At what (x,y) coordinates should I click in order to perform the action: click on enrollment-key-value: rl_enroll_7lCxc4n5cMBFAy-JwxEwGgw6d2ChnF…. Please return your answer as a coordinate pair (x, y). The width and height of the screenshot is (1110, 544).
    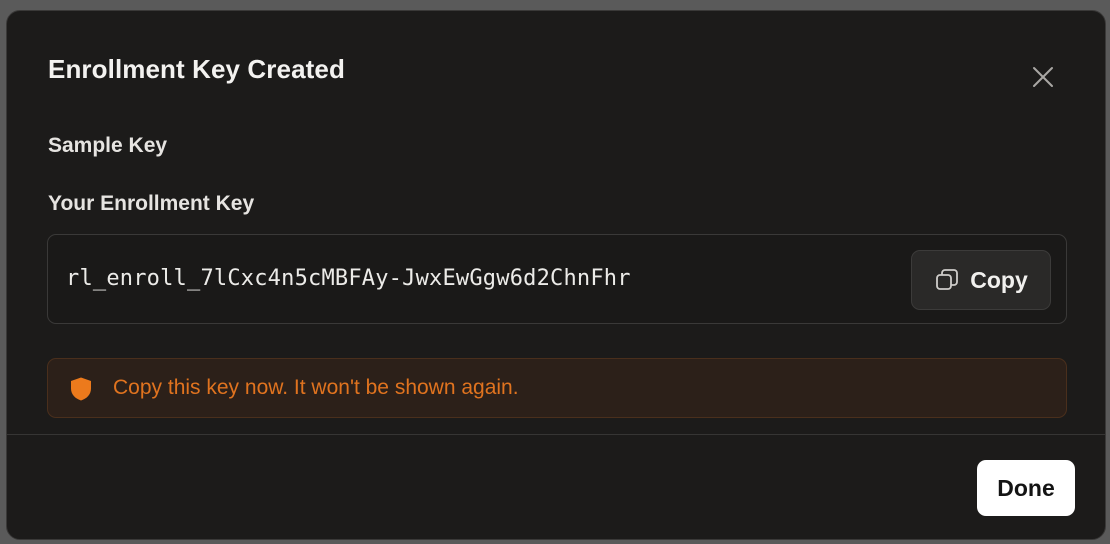
    Looking at the image, I should click on (348, 279).